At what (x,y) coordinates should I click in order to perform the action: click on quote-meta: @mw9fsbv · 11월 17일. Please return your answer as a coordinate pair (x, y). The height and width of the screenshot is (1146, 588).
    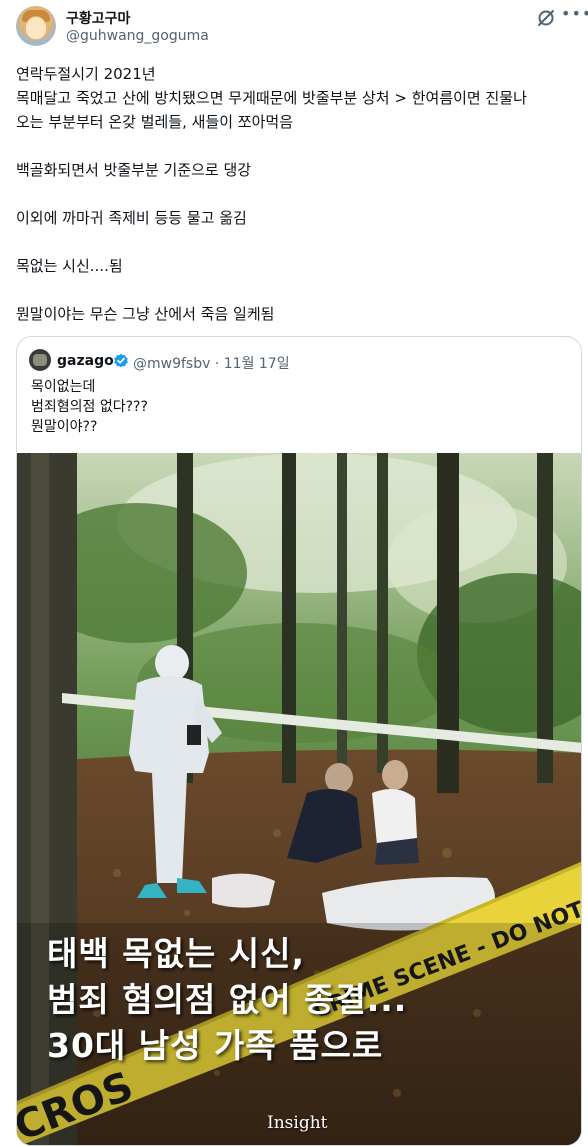
    Looking at the image, I should click on (211, 363).